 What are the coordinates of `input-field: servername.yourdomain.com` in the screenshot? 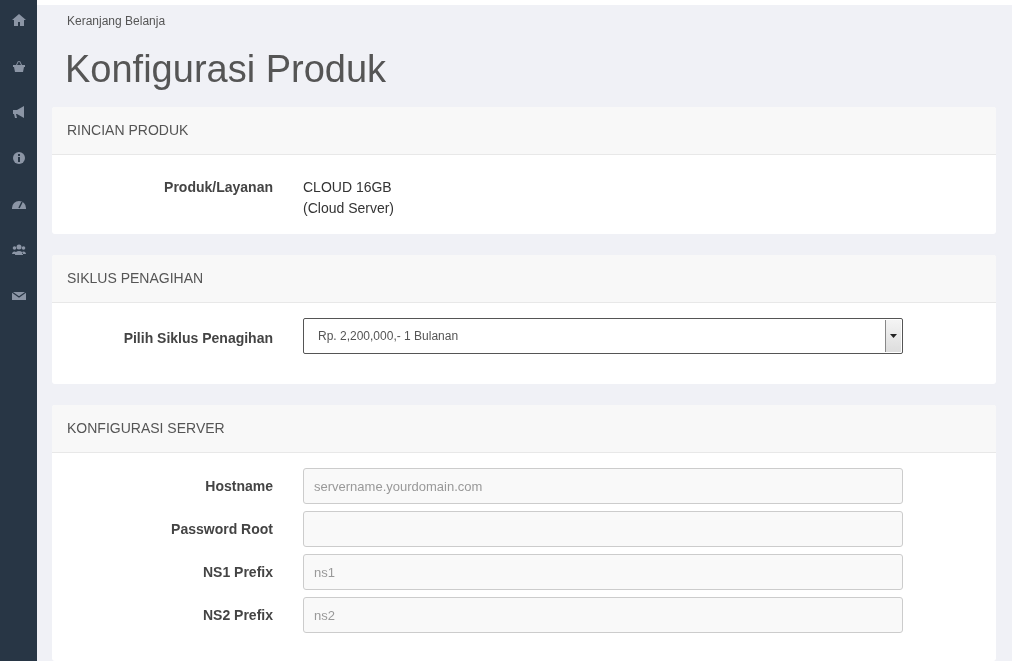 It's located at (603, 486).